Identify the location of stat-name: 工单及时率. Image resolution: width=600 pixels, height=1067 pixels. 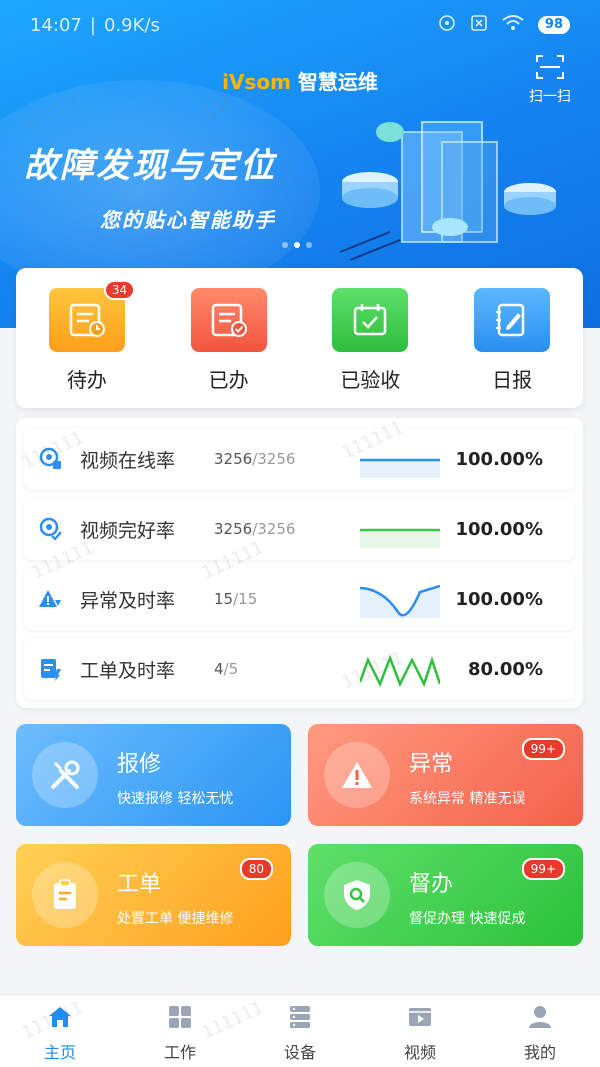
(128, 670).